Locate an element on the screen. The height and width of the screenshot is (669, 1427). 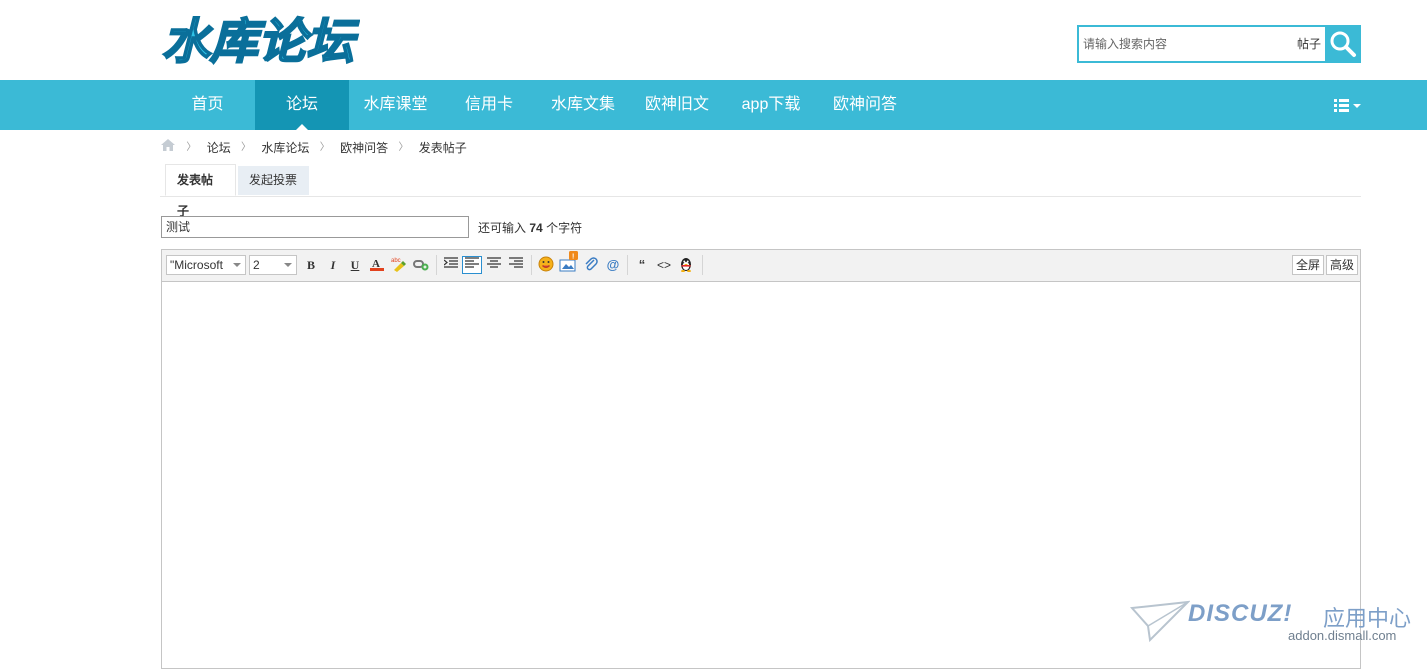
underline-button: U is located at coordinates (355, 265).